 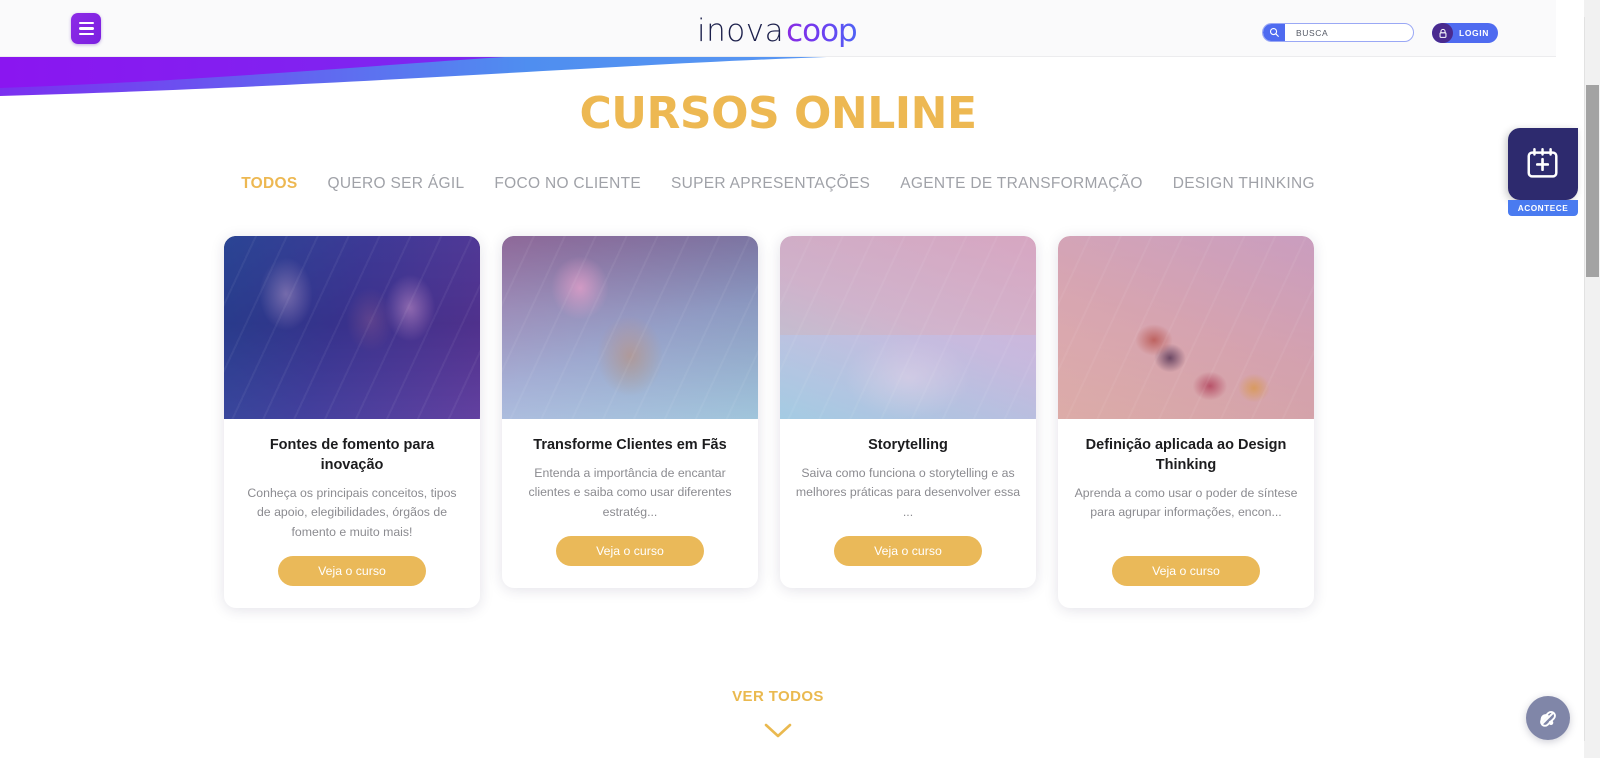 I want to click on acontece-widget: ACONTECE, so click(x=1543, y=172).